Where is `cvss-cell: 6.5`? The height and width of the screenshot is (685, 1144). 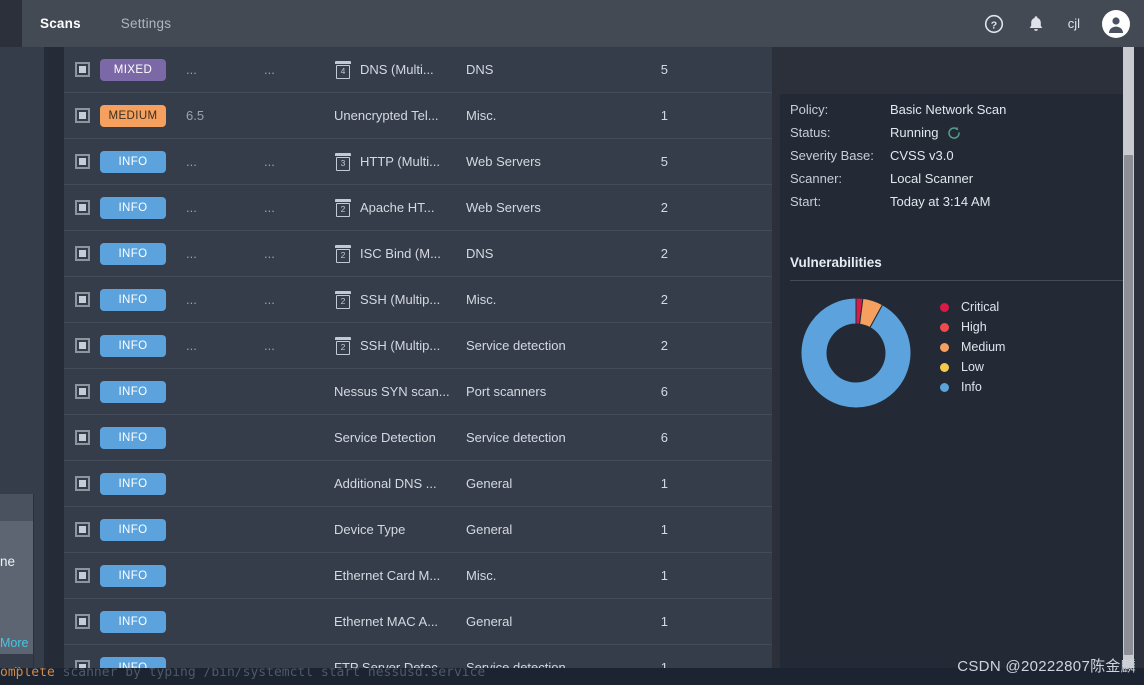
cvss-cell: 6.5 is located at coordinates (195, 115).